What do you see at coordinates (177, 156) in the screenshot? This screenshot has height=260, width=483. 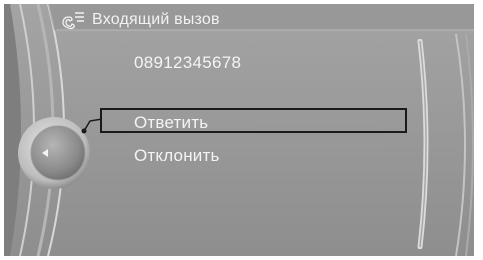 I see `menu-item-decline: Отклонить` at bounding box center [177, 156].